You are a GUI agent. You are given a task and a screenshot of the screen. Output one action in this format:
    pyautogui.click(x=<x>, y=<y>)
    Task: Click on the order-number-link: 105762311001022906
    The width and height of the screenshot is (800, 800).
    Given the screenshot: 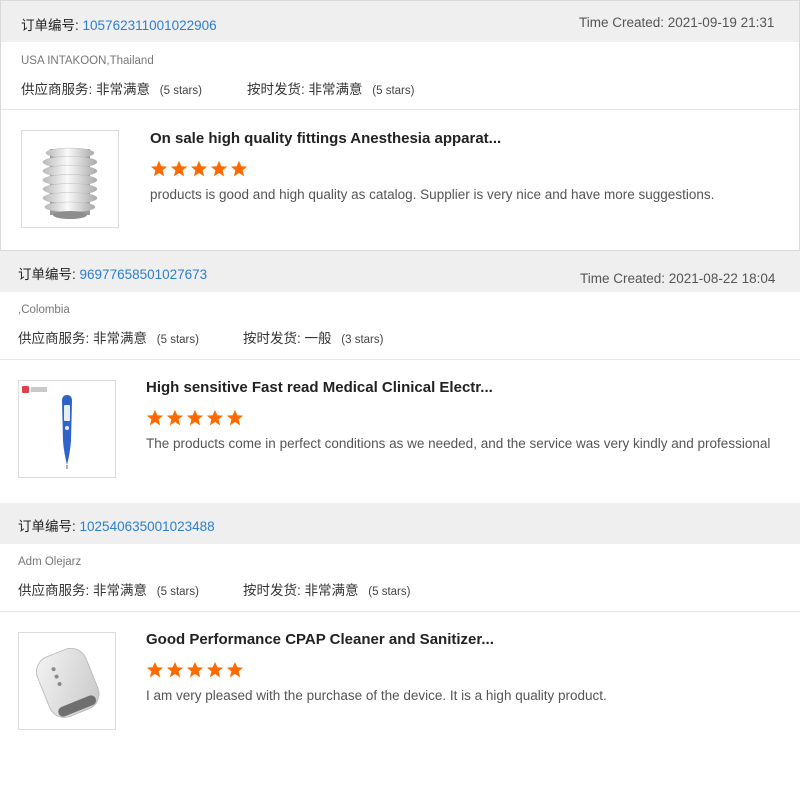 What is the action you would take?
    pyautogui.click(x=150, y=25)
    